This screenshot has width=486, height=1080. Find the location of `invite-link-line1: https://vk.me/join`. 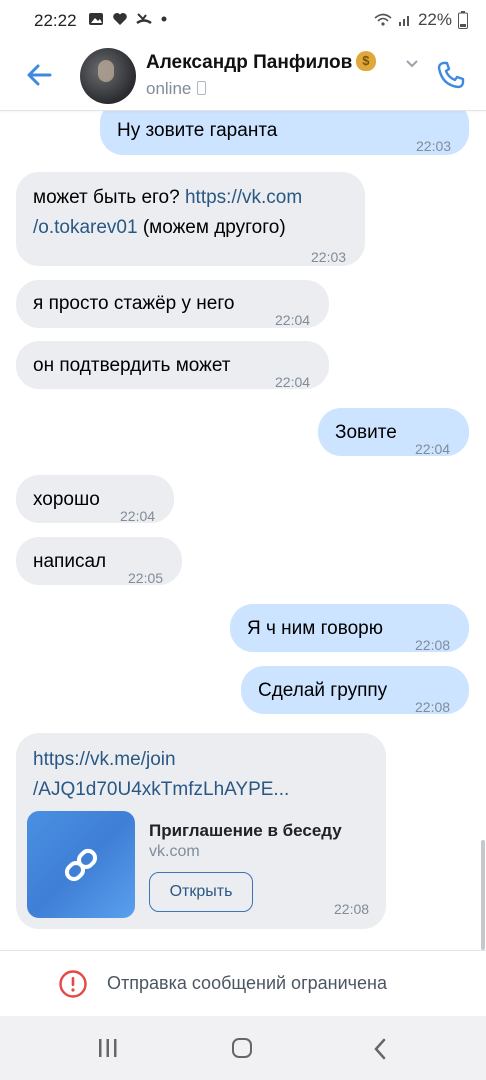

invite-link-line1: https://vk.me/join is located at coordinates (104, 759).